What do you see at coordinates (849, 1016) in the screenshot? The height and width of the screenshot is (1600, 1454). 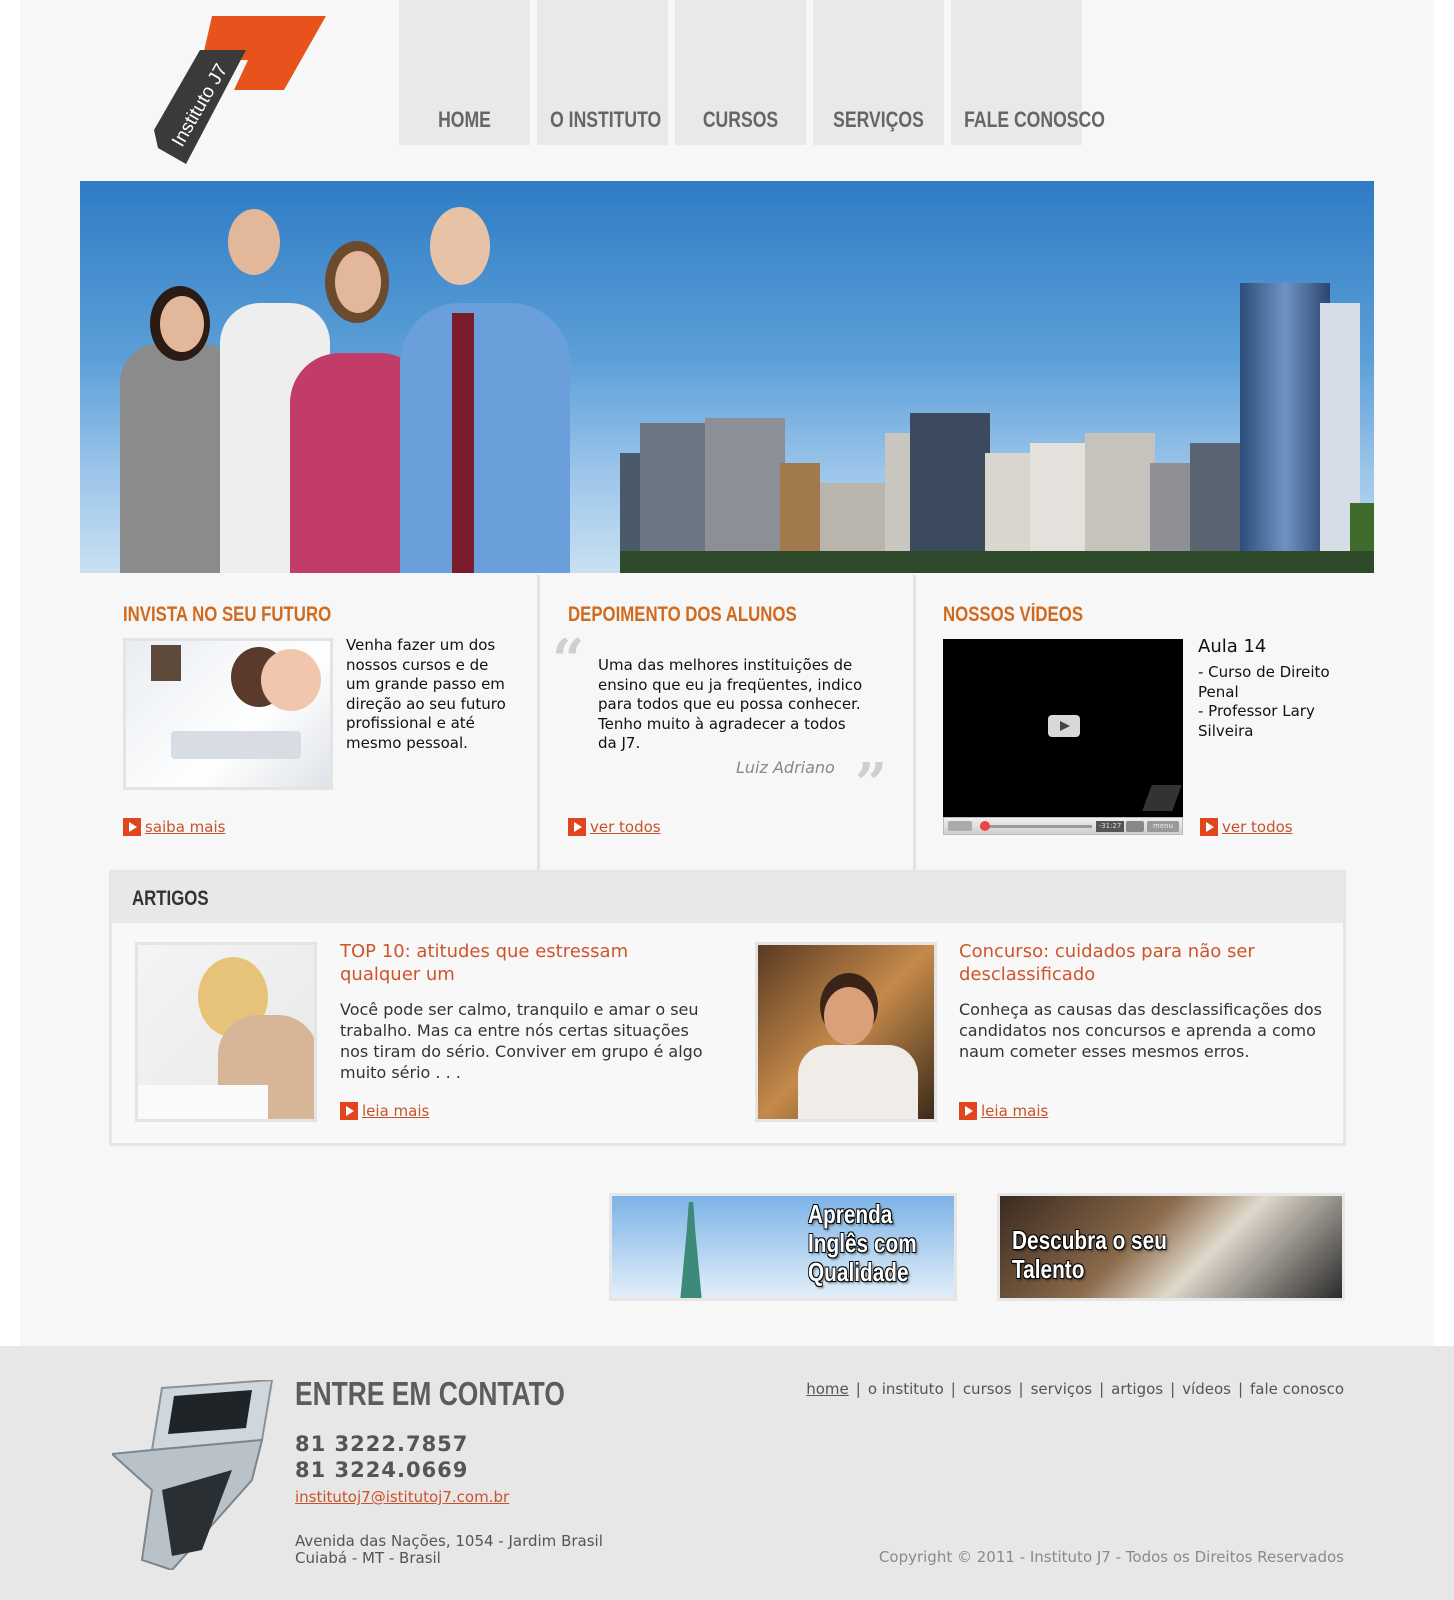 I see `student-head` at bounding box center [849, 1016].